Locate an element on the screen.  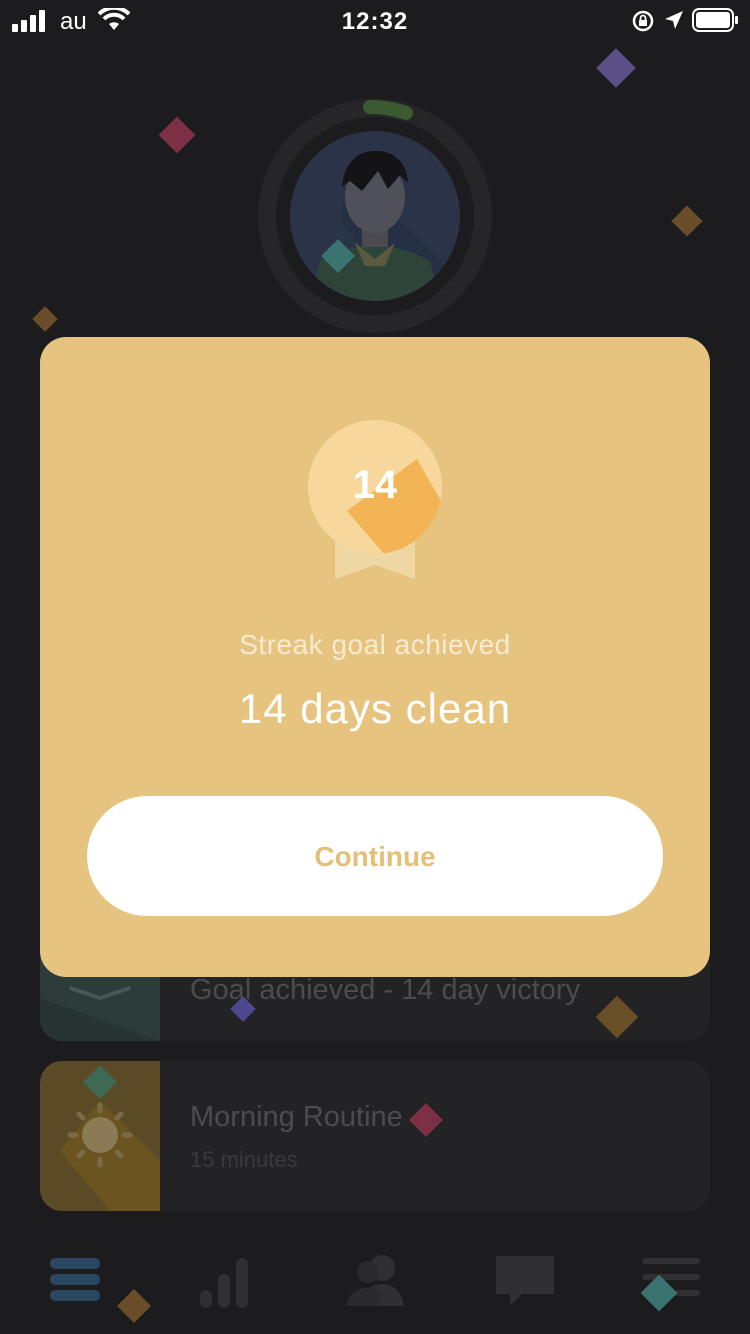
tab-bar is located at coordinates (375, 1280).